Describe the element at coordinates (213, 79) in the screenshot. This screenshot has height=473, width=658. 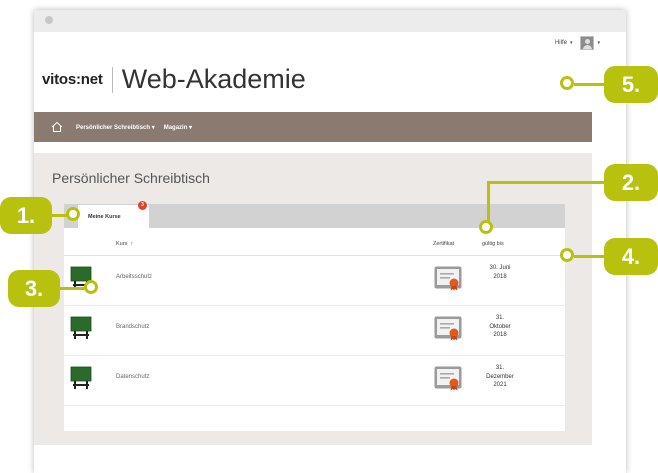
I see `app-title: Web-Akademie` at that location.